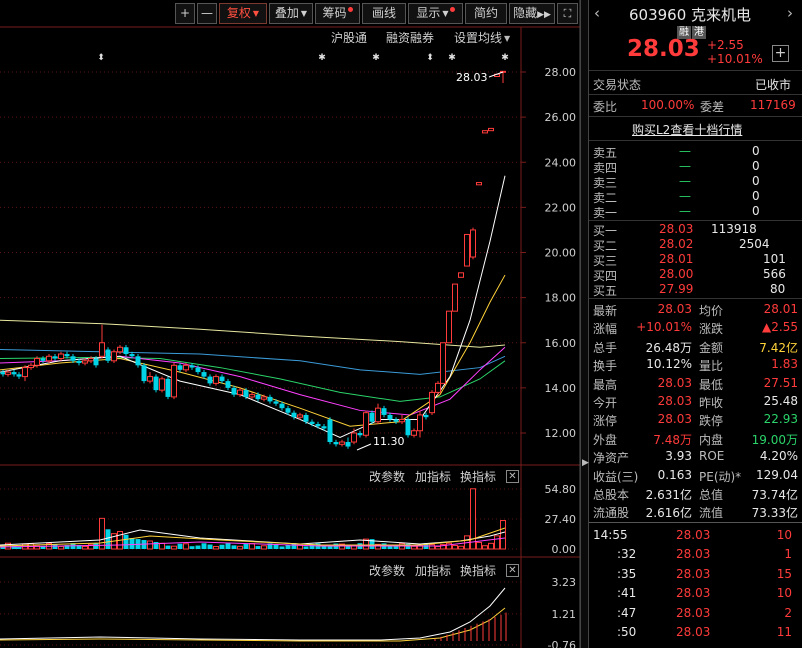 The height and width of the screenshot is (648, 802). What do you see at coordinates (695, 84) in the screenshot?
I see `trade-status-row: 交易状态 已收市` at bounding box center [695, 84].